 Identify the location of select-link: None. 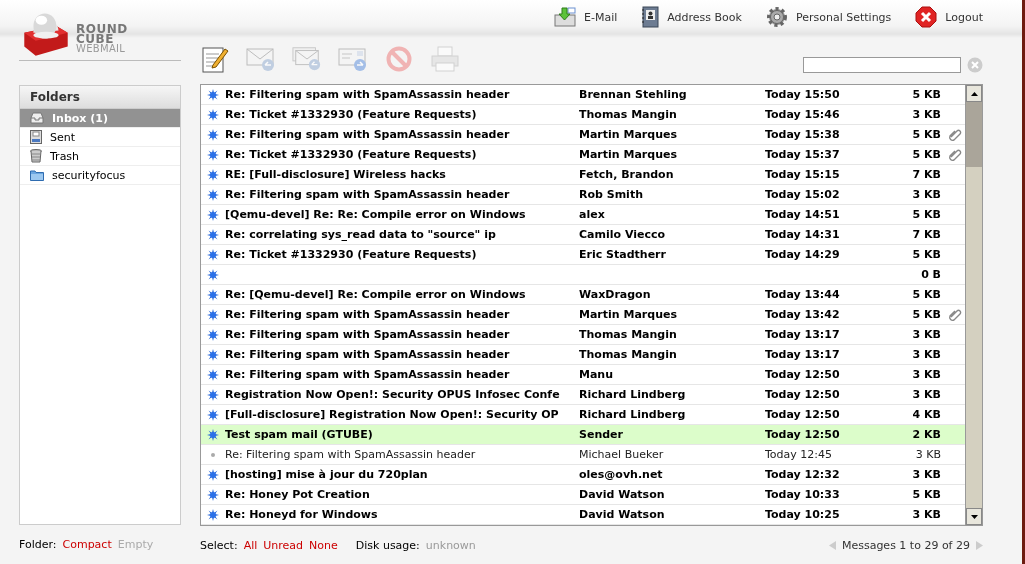
(323, 545).